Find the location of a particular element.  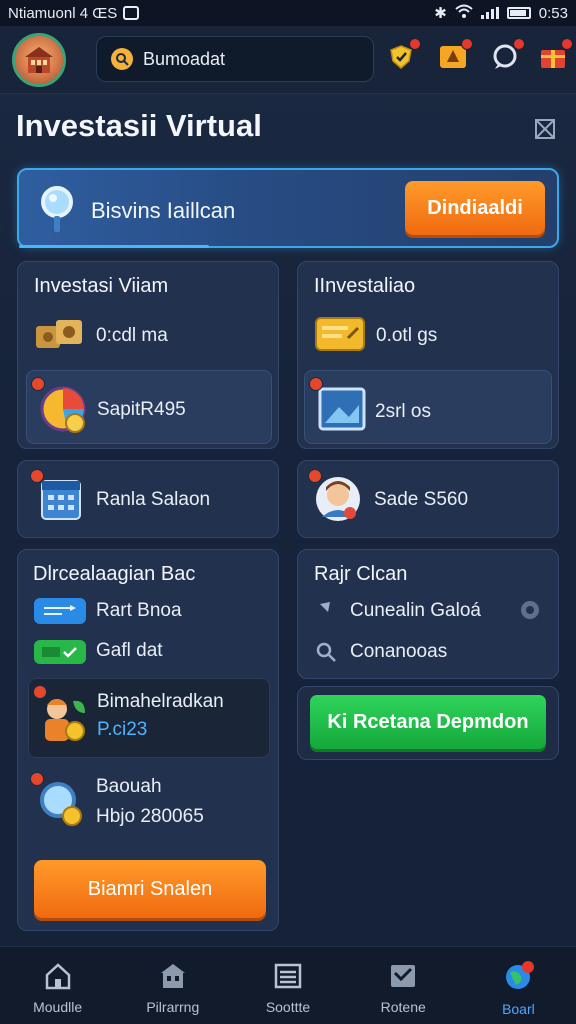

magnifier-icon is located at coordinates (59, 209).